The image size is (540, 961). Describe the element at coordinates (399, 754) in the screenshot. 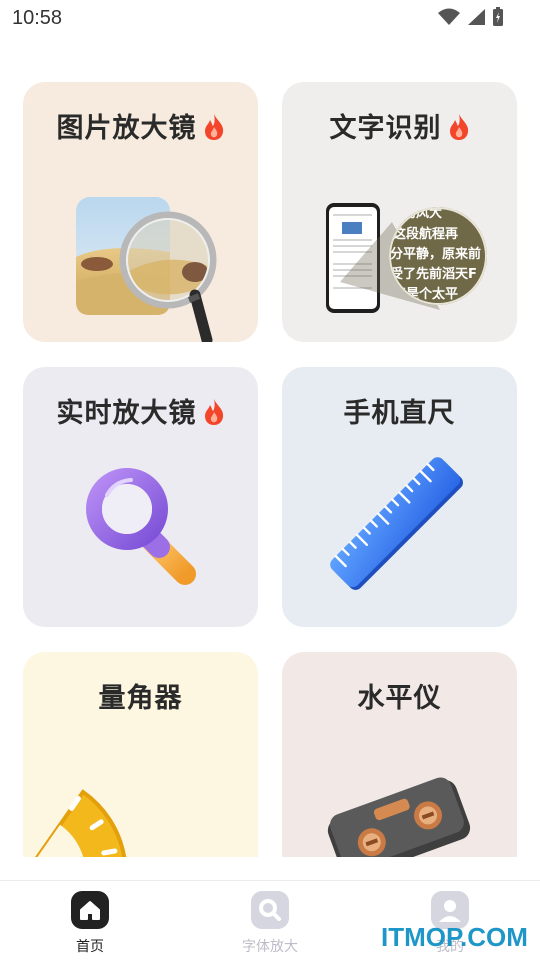

I see `tool-card-spirit-level: 水平仪` at that location.